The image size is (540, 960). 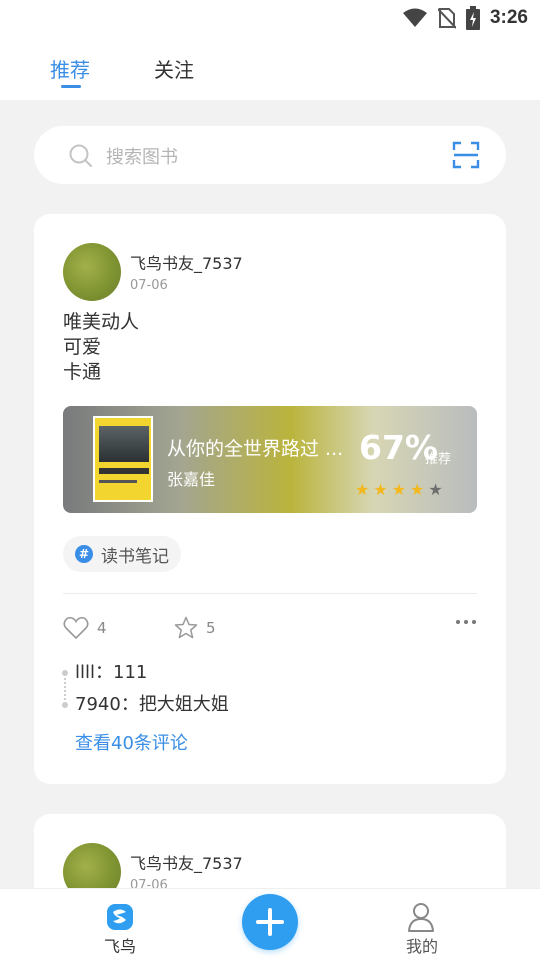 What do you see at coordinates (82, 347) in the screenshot?
I see `post-line: 可爱` at bounding box center [82, 347].